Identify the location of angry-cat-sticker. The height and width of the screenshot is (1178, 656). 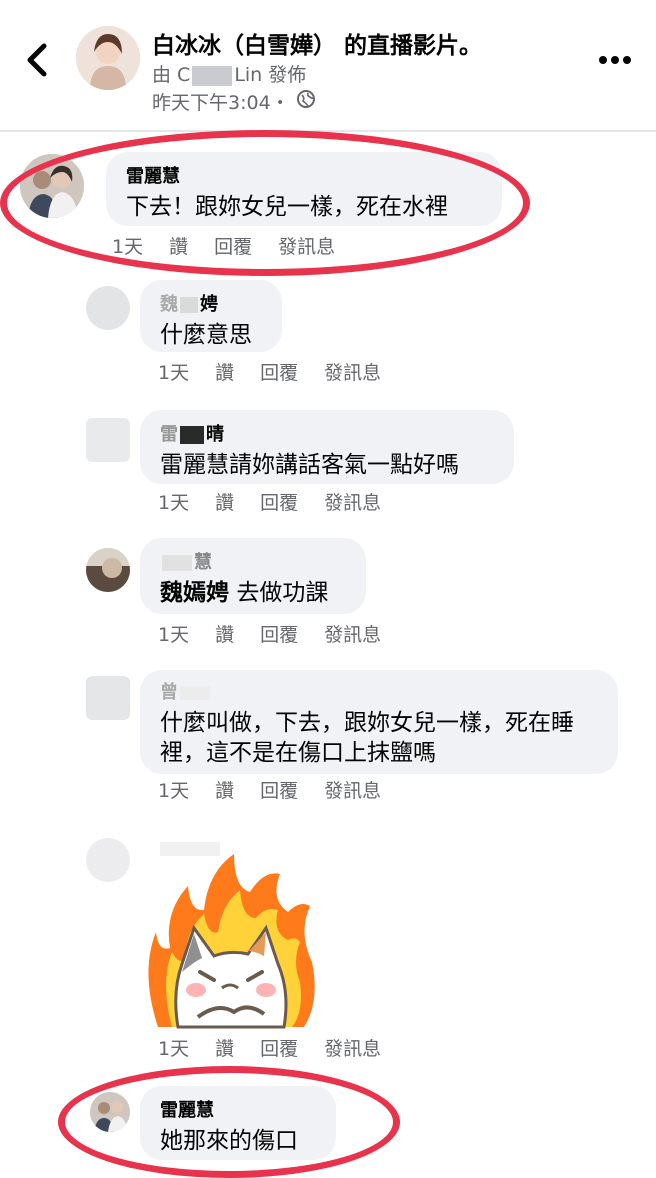
(228, 942).